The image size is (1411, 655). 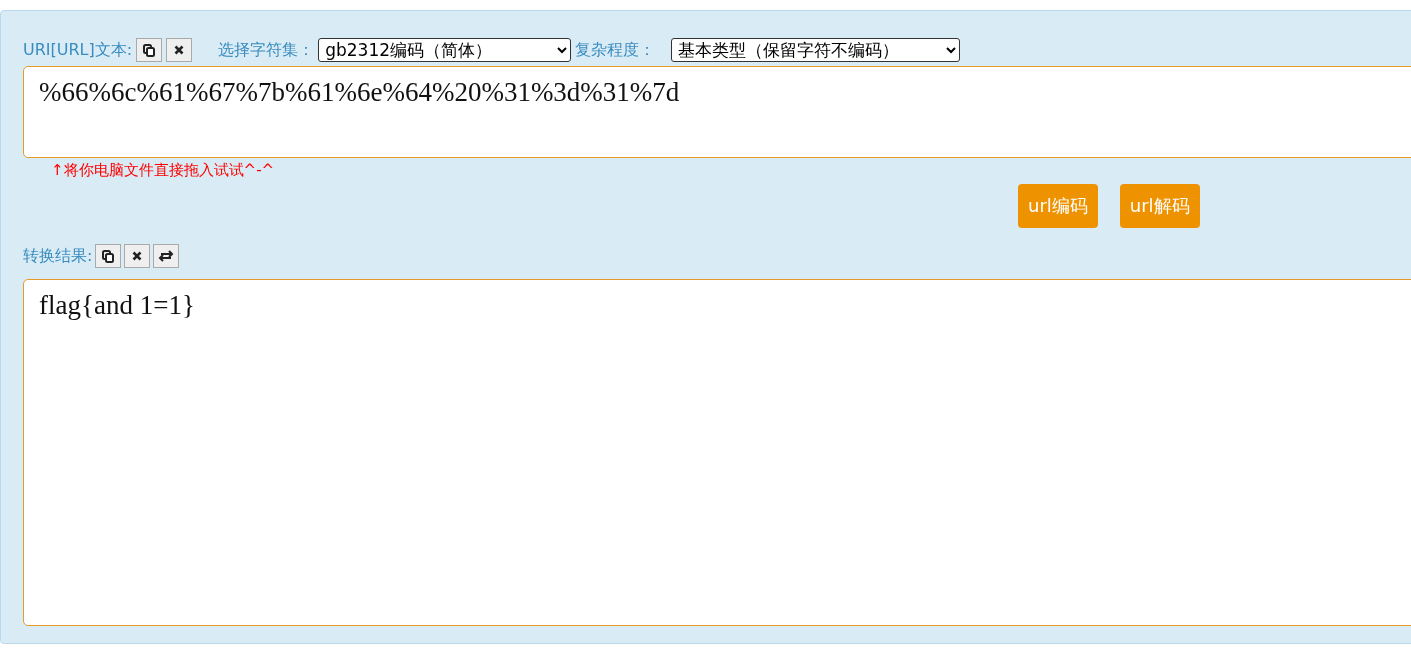 I want to click on result-label: 转换结果:, so click(x=58, y=256).